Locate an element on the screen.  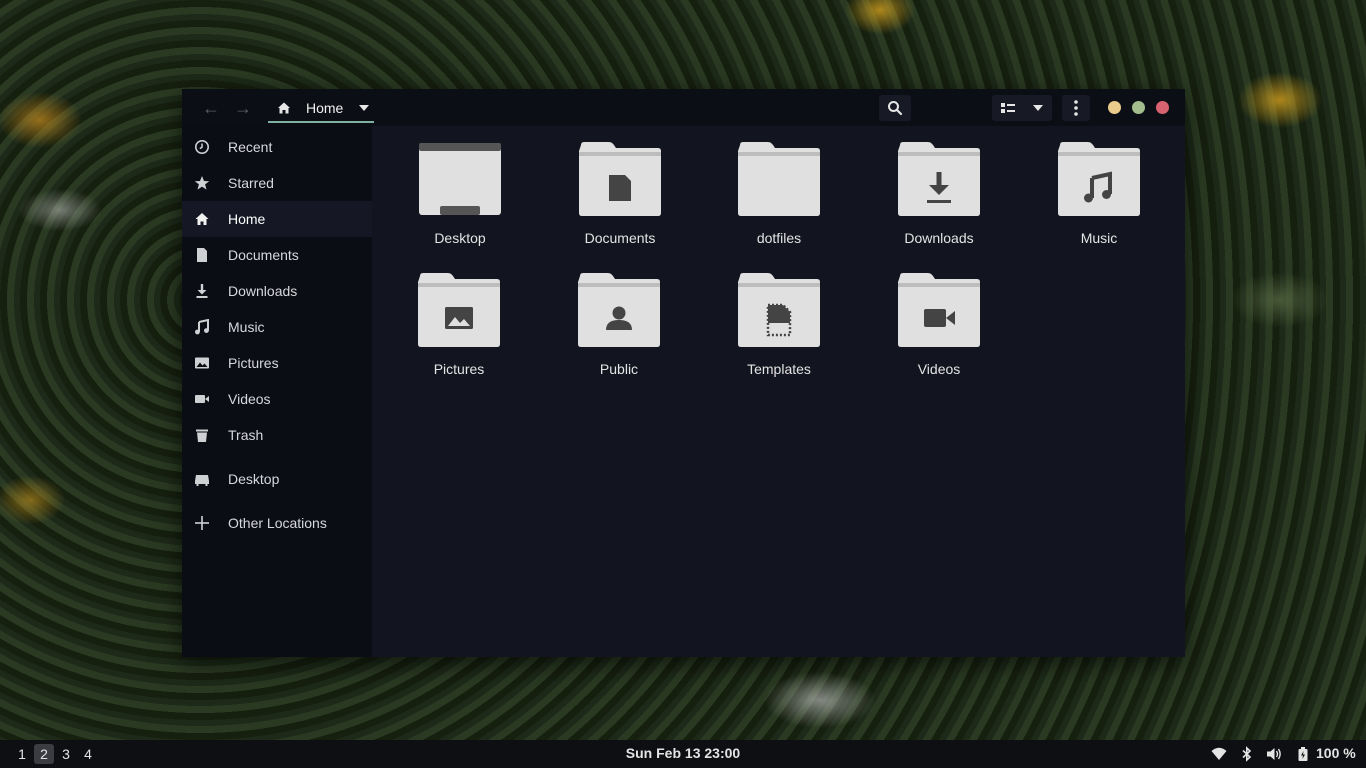
forward-button: → is located at coordinates (243, 108).